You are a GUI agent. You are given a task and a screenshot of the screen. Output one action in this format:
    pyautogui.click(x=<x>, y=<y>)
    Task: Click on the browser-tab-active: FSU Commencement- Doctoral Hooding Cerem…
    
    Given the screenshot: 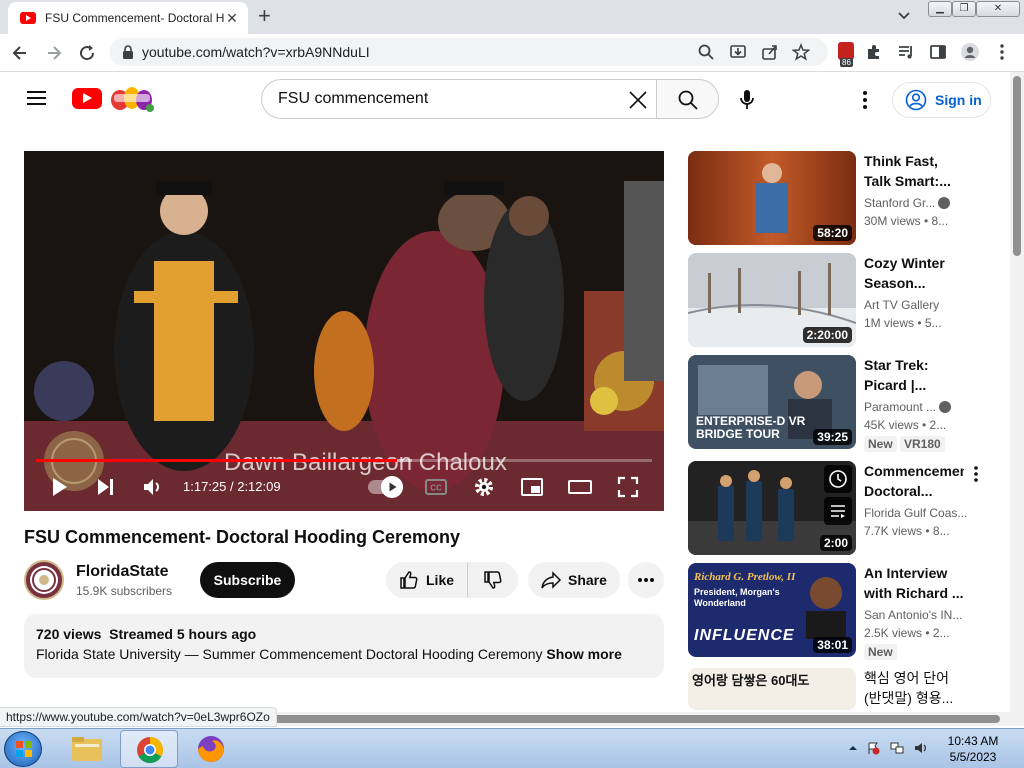 What is the action you would take?
    pyautogui.click(x=128, y=18)
    